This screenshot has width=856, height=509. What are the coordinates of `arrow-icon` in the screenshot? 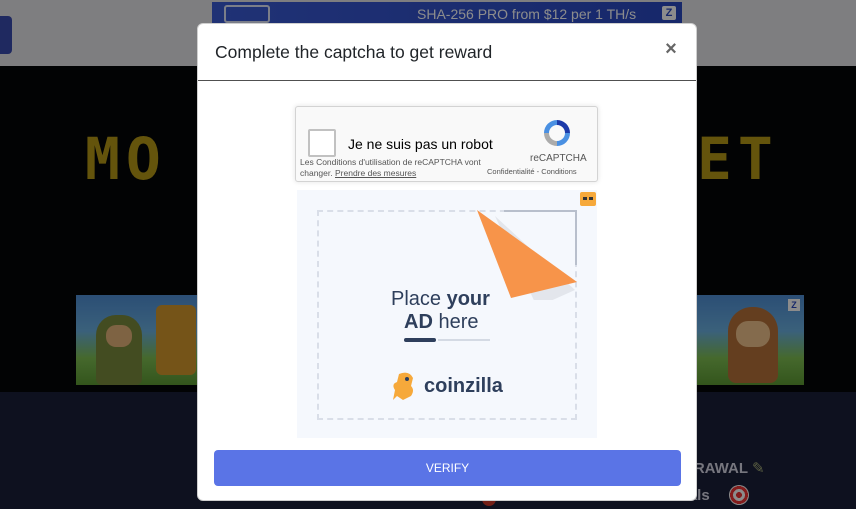 It's located at (527, 255).